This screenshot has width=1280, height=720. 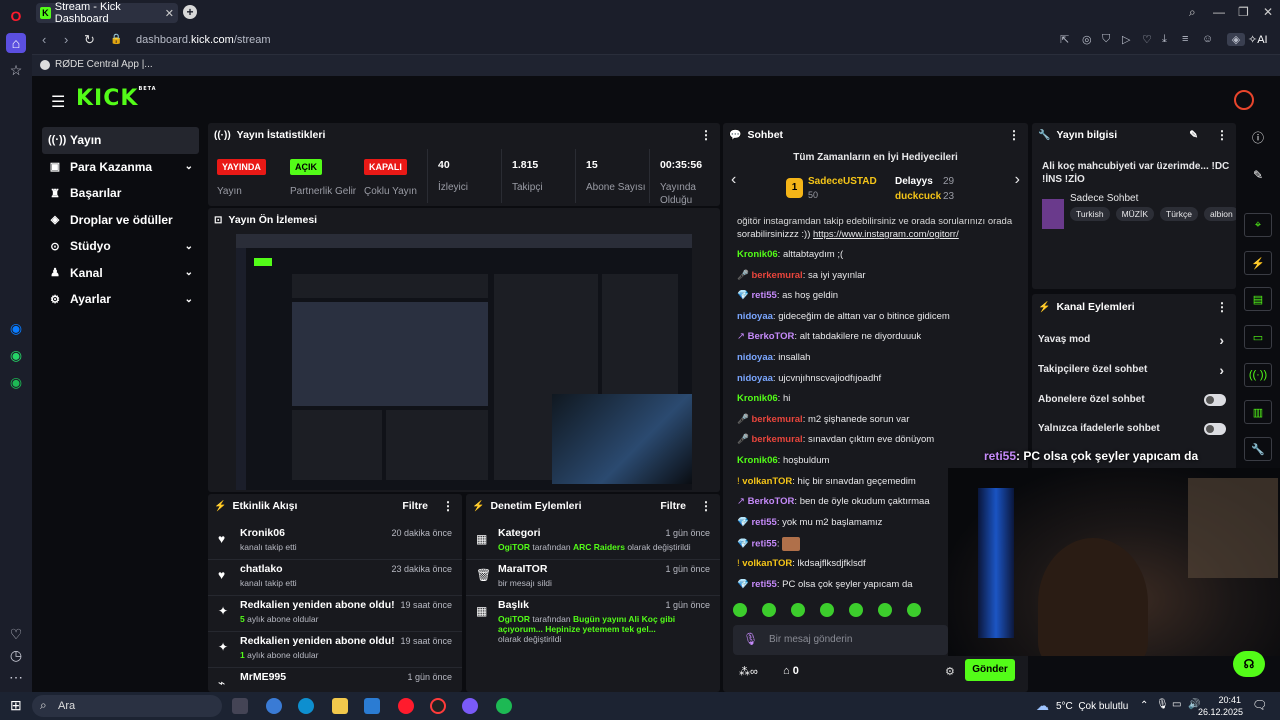 I want to click on more-icon: ⋯, so click(x=16, y=677).